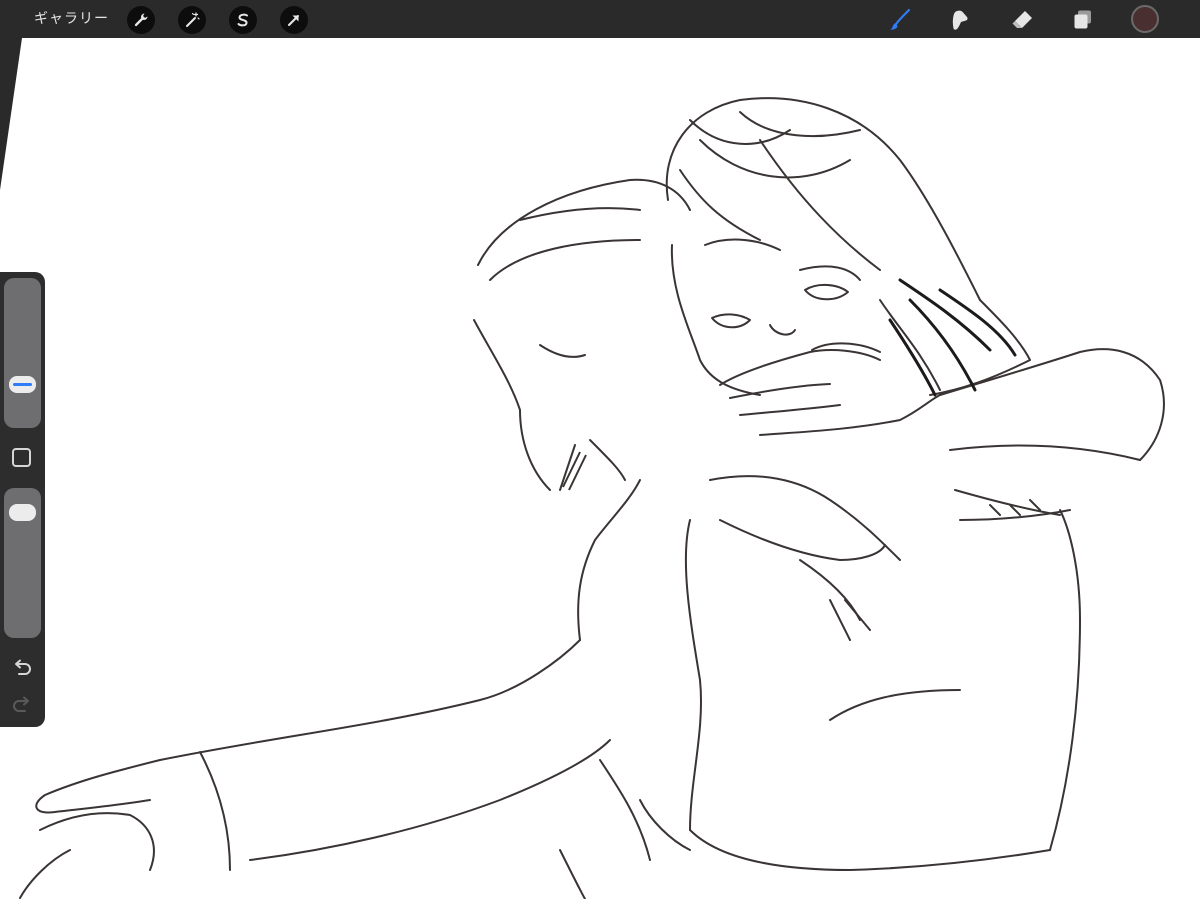 This screenshot has height=899, width=1200. What do you see at coordinates (22, 512) in the screenshot?
I see `opacity-handle` at bounding box center [22, 512].